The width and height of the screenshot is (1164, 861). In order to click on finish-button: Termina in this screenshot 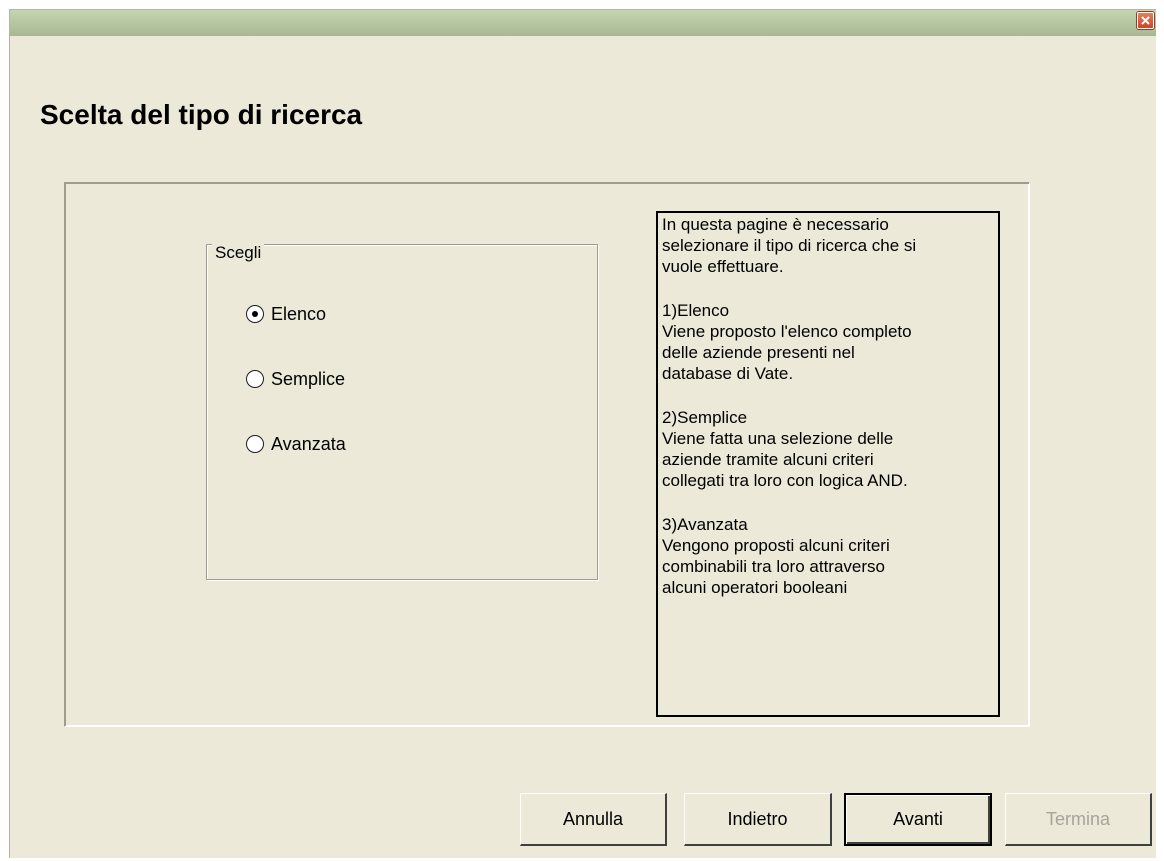, I will do `click(1078, 819)`.